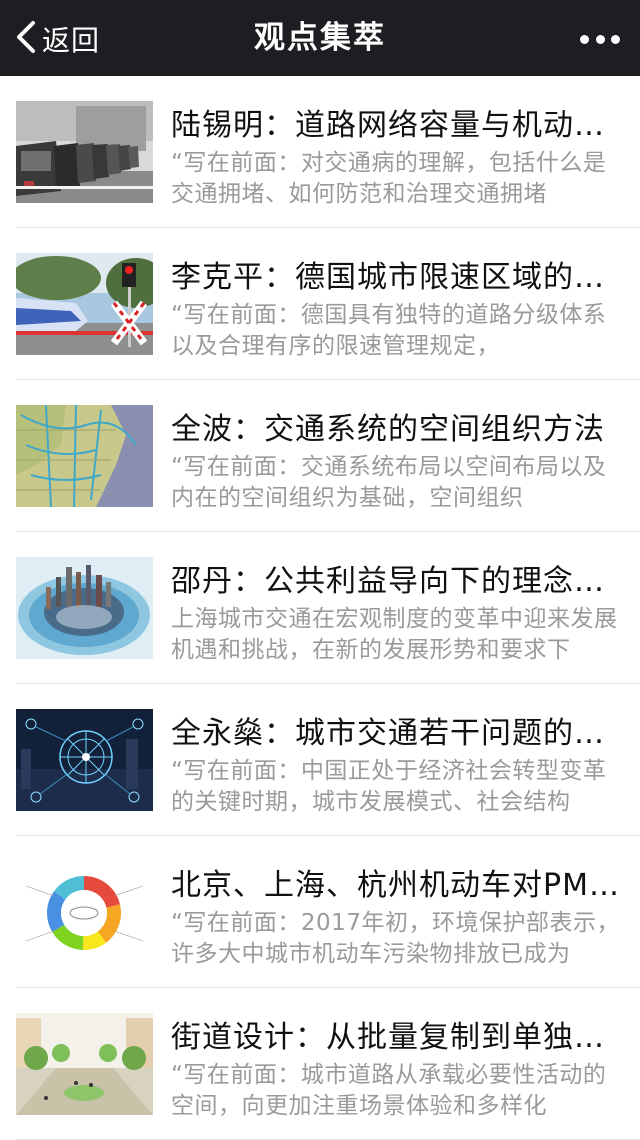 This screenshot has width=640, height=1140. I want to click on article-title: 全波：交通系统的空间组织方法, so click(388, 429).